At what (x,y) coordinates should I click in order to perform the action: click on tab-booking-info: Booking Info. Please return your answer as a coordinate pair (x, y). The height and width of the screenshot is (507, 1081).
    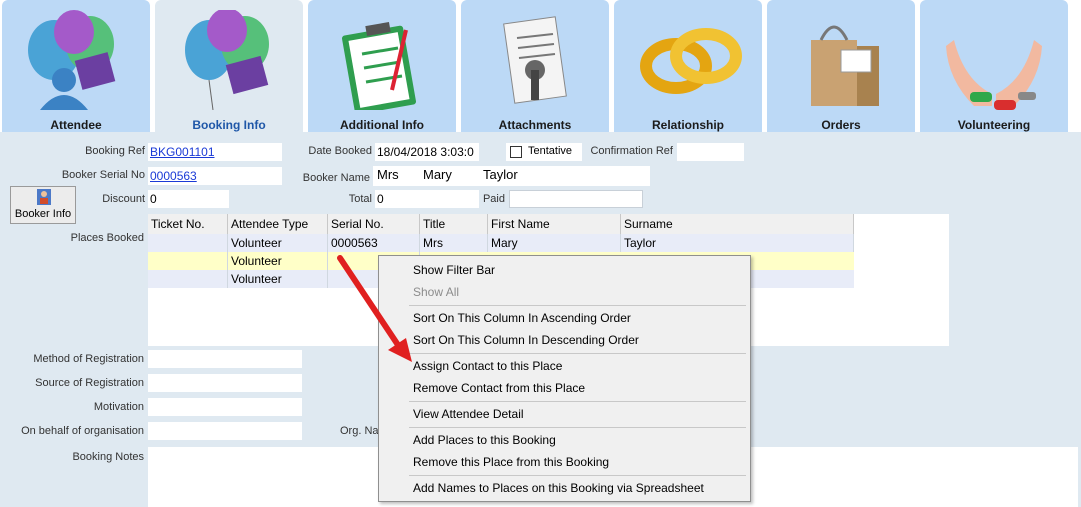
    Looking at the image, I should click on (229, 66).